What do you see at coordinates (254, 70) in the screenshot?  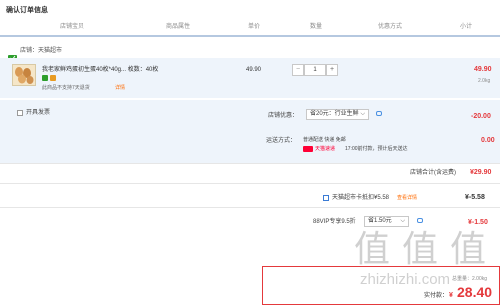 I see `unit-price: 49.90` at bounding box center [254, 70].